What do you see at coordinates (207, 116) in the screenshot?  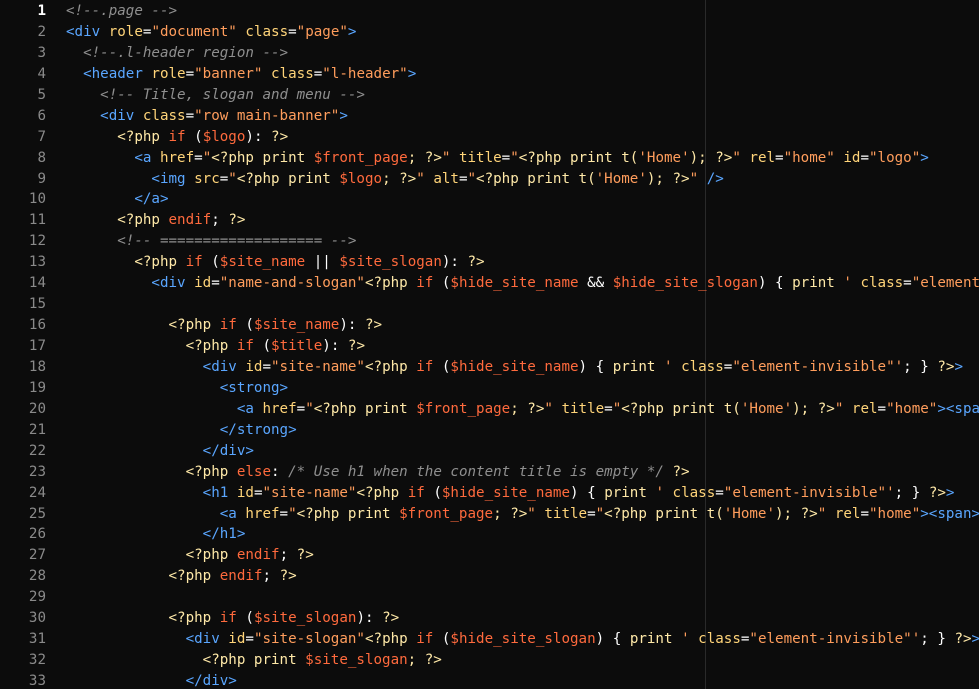 I see `code-text: <div class="row main-banner">` at bounding box center [207, 116].